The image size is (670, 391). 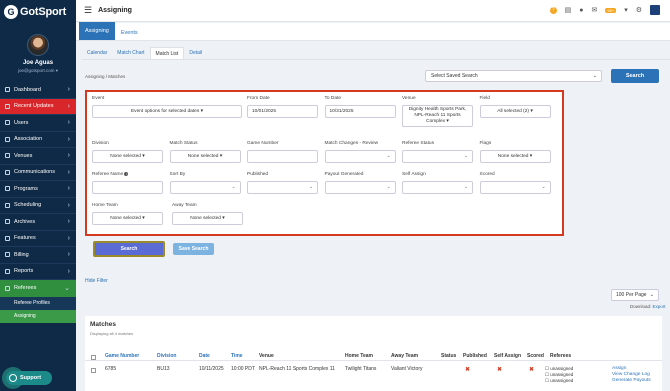 I want to click on referee-slot: ☐ unassigned, so click(x=559, y=381).